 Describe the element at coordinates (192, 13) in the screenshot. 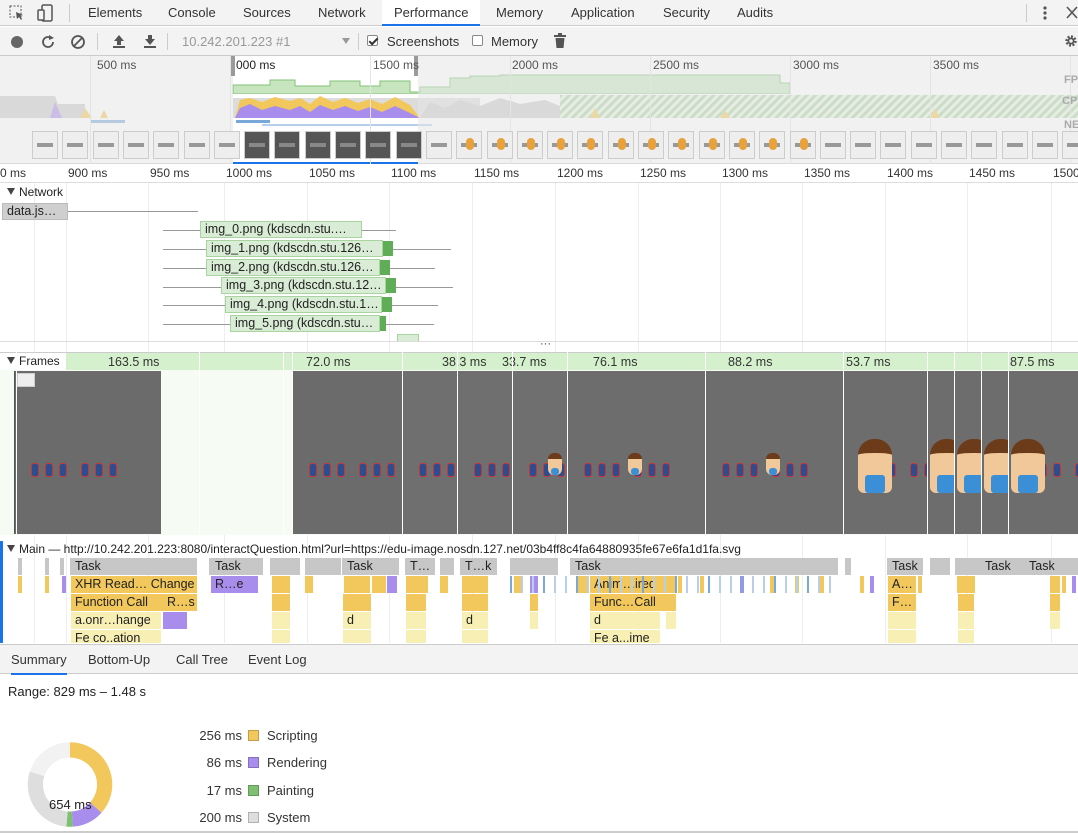

I see `tab-console: Console` at that location.